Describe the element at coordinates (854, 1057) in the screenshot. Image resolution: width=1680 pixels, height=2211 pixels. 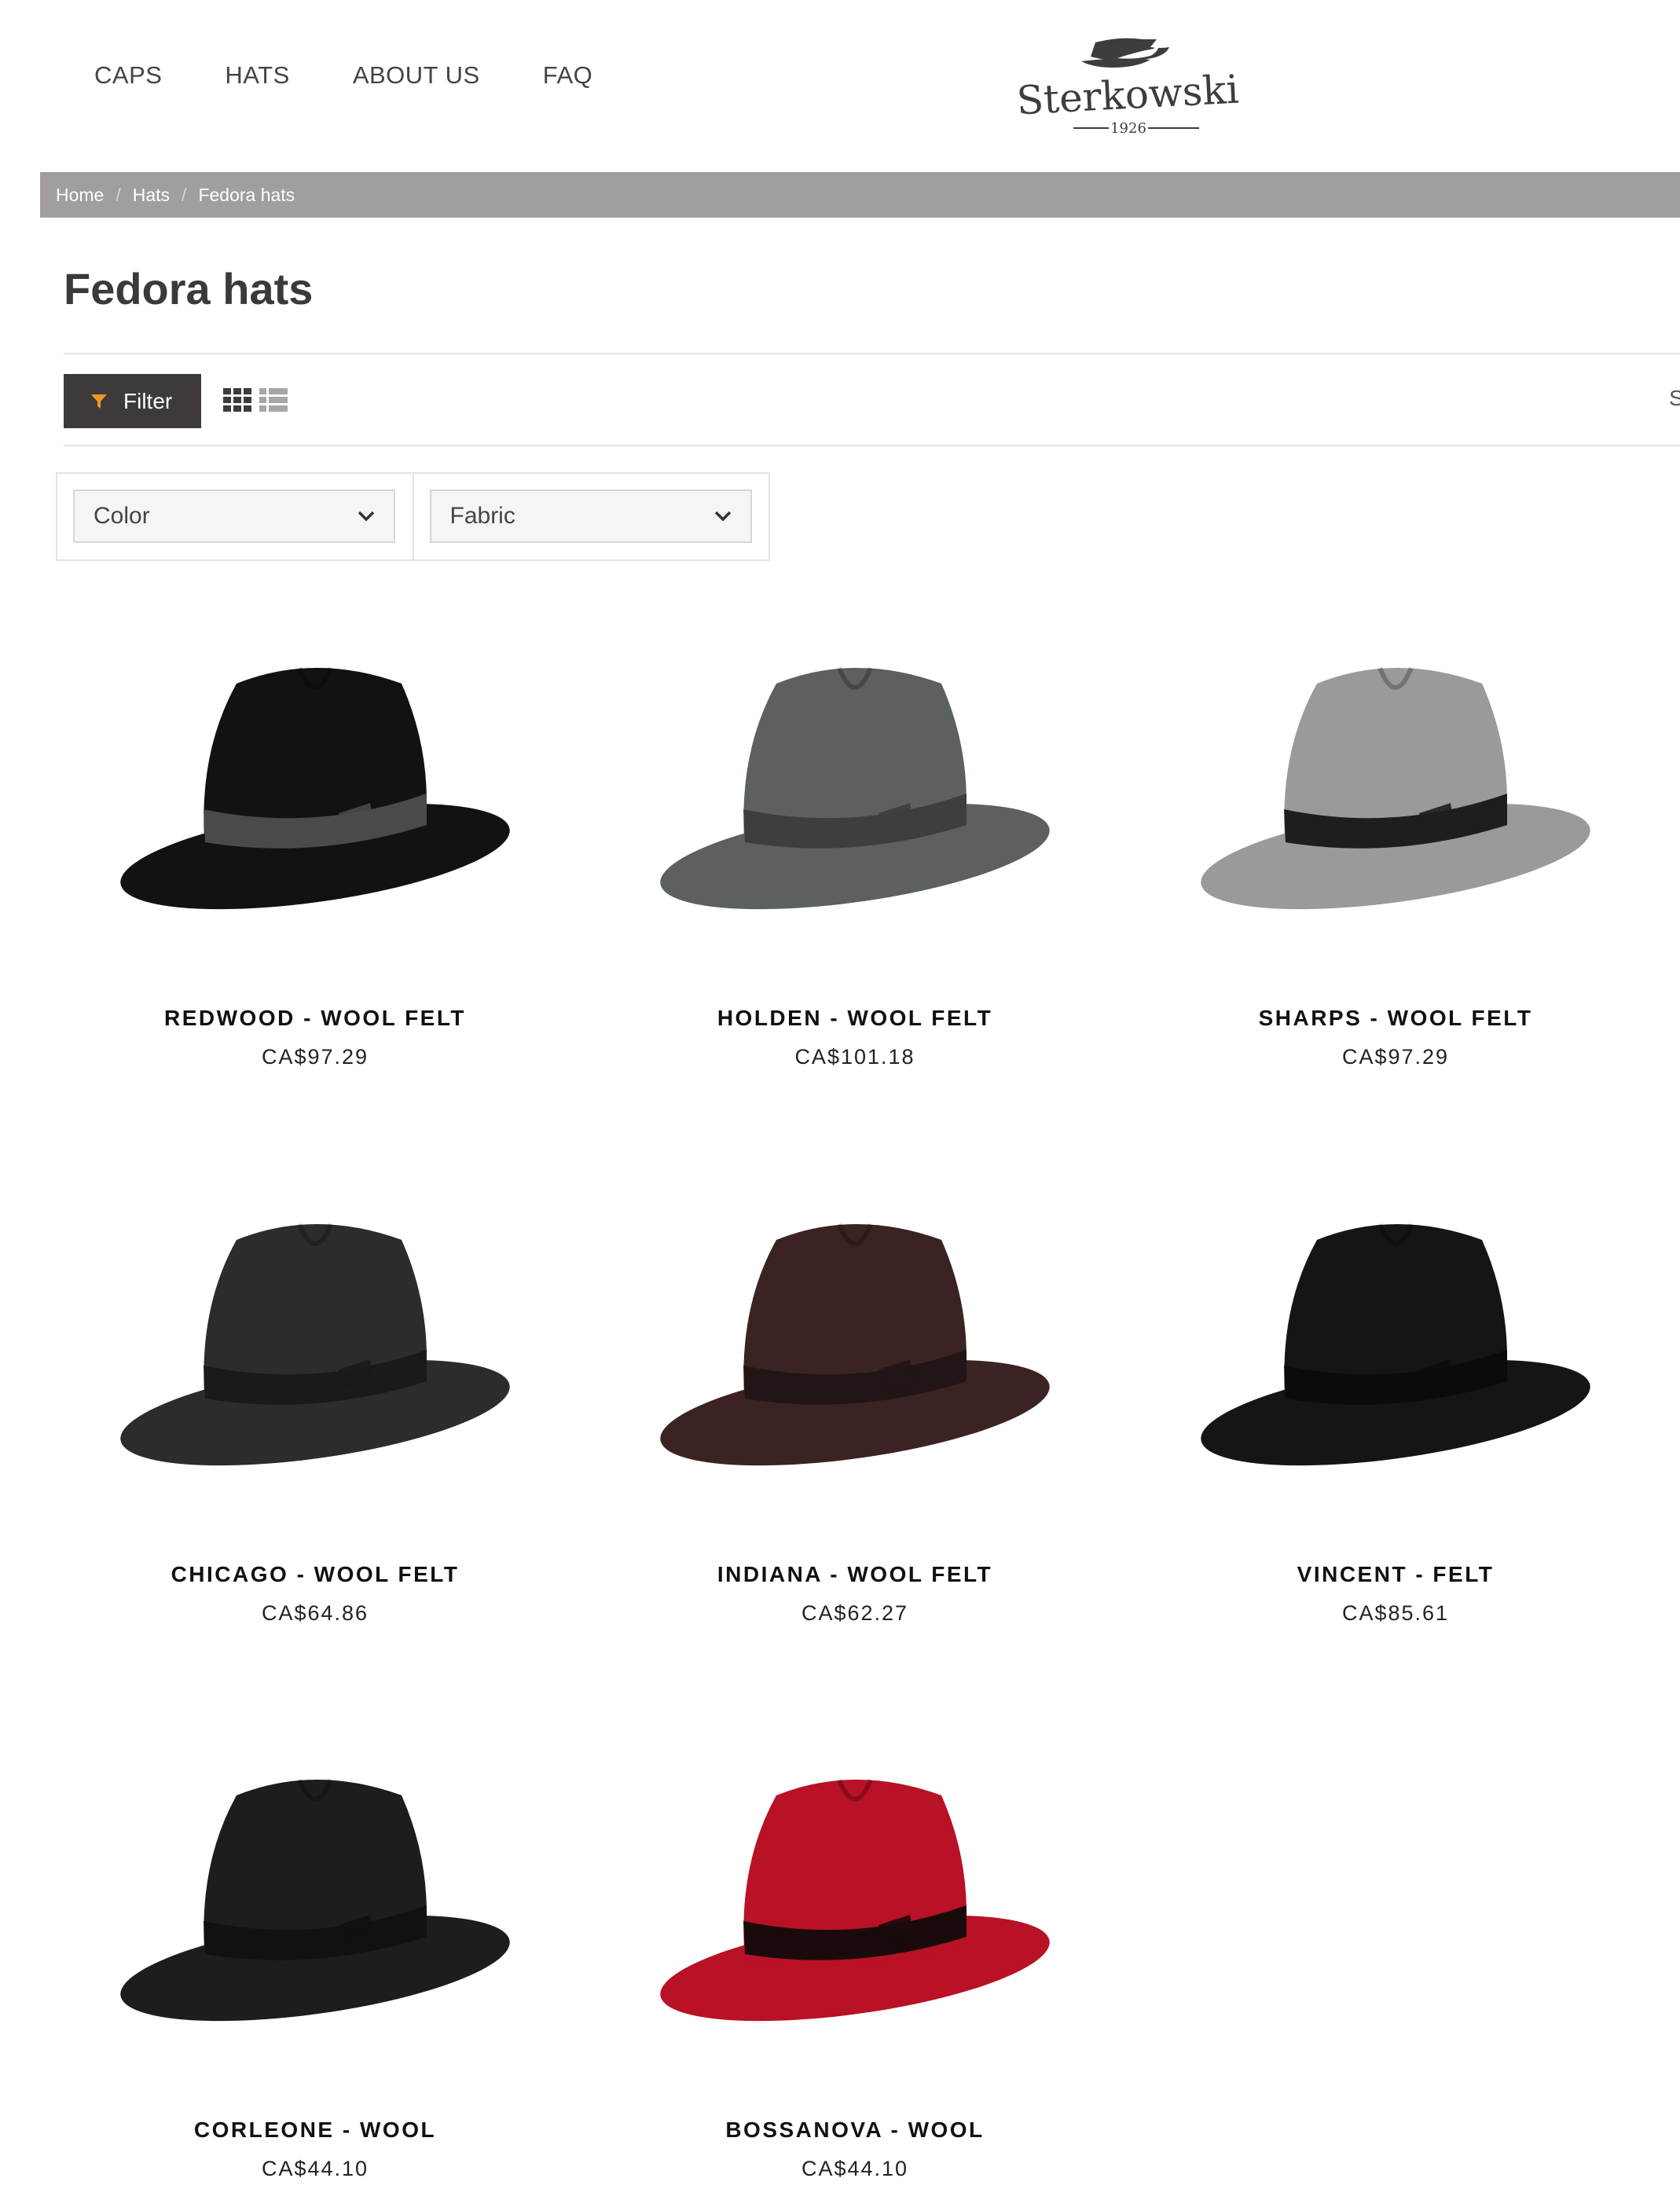
I see `product-price: CA$101.18` at that location.